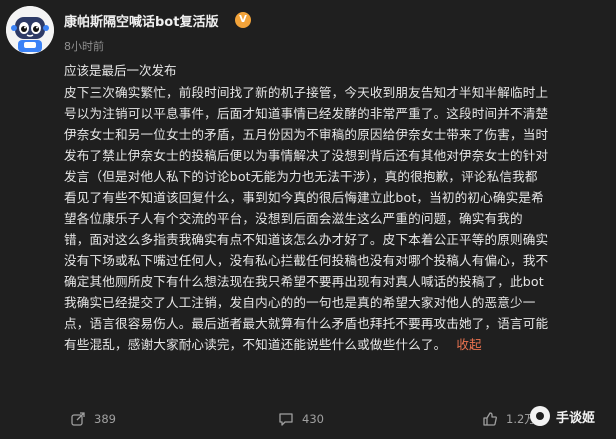  Describe the element at coordinates (306, 92) in the screenshot. I see `post-body-line: 皮下三次确实繁忙，前段时间找了新的机子接管，今天收到朋友告知才半知半解临时上` at that location.